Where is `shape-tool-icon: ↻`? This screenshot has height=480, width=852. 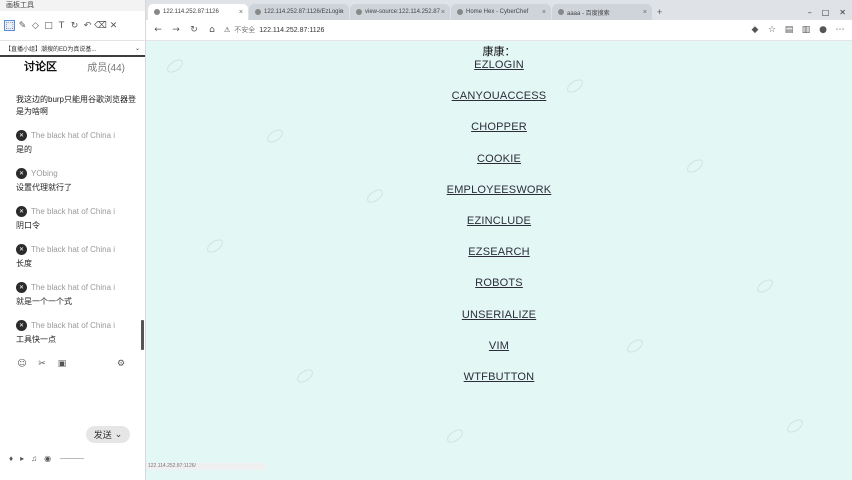
shape-tool-icon: ↻ is located at coordinates (74, 25).